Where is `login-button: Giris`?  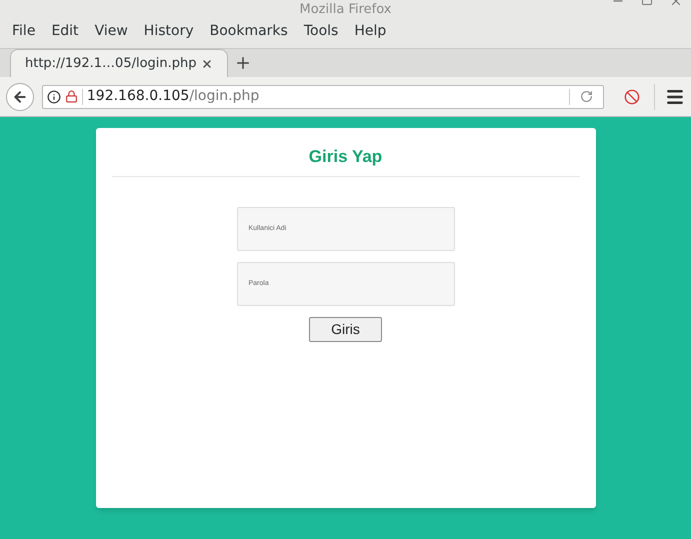
login-button: Giris is located at coordinates (345, 329).